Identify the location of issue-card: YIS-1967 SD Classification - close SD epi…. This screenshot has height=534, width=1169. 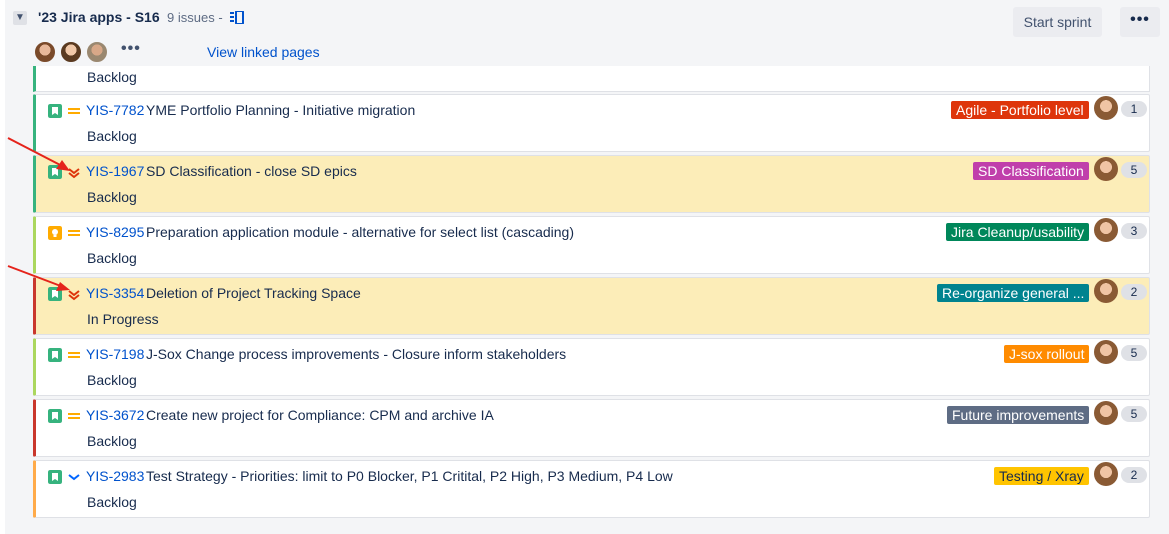
(591, 184).